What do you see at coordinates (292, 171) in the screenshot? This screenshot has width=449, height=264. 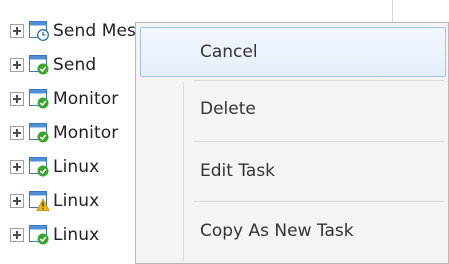 I see `menu-item-edit-task: Edit Task` at bounding box center [292, 171].